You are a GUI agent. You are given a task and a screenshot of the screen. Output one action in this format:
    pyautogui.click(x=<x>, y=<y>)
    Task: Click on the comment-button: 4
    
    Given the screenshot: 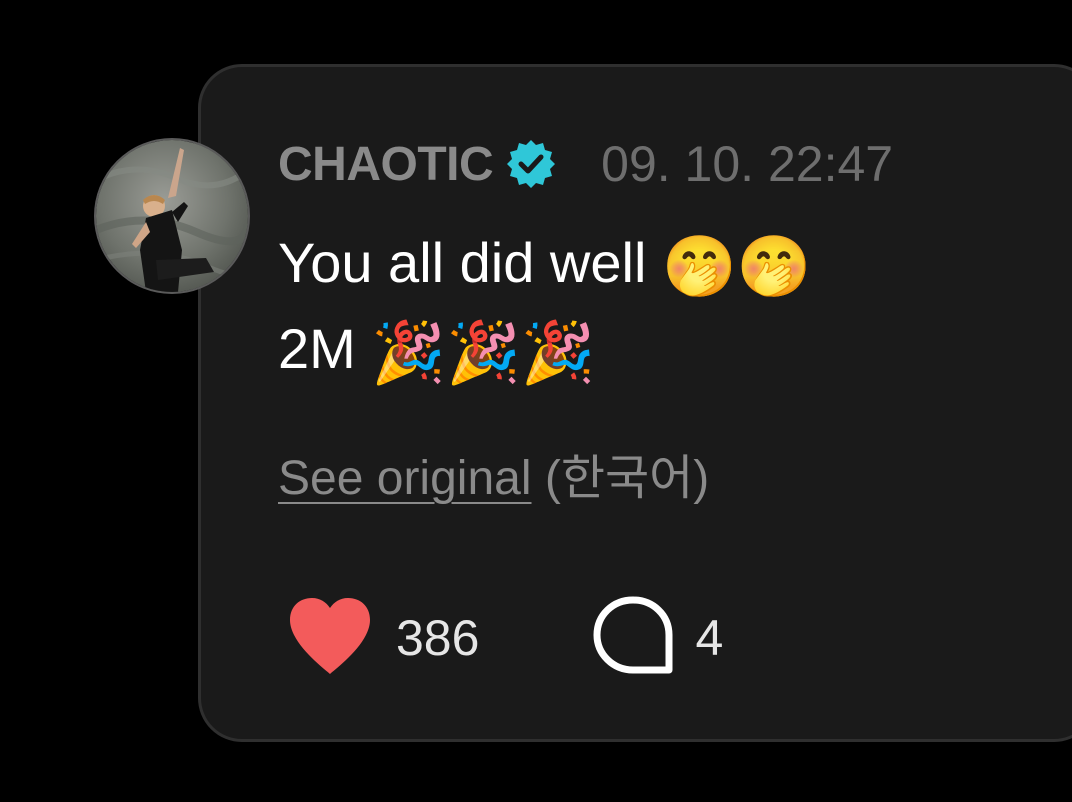 What is the action you would take?
    pyautogui.click(x=658, y=638)
    